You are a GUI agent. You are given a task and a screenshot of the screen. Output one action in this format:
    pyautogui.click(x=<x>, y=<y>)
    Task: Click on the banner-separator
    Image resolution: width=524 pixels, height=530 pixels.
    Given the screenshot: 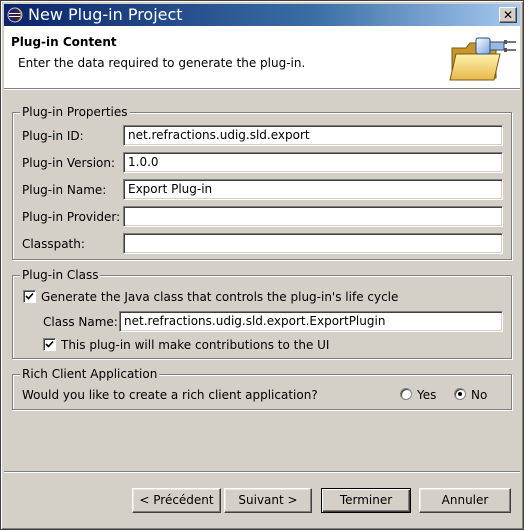 What is the action you would take?
    pyautogui.click(x=262, y=89)
    